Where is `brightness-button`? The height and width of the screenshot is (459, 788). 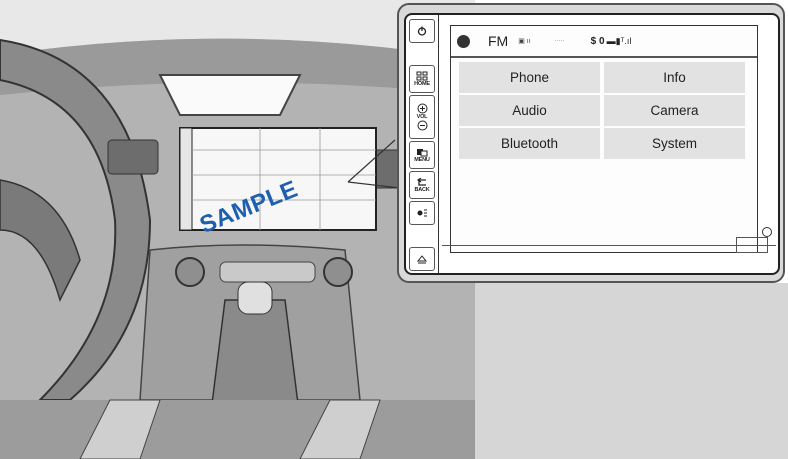 brightness-button is located at coordinates (422, 213).